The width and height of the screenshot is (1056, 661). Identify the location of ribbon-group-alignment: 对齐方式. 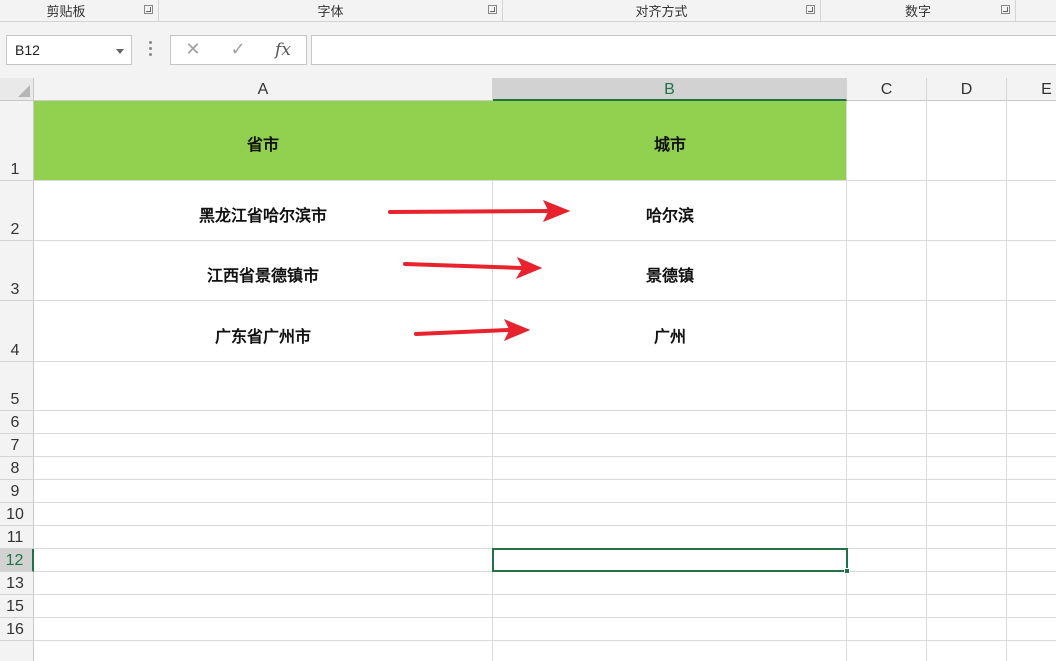
(662, 10).